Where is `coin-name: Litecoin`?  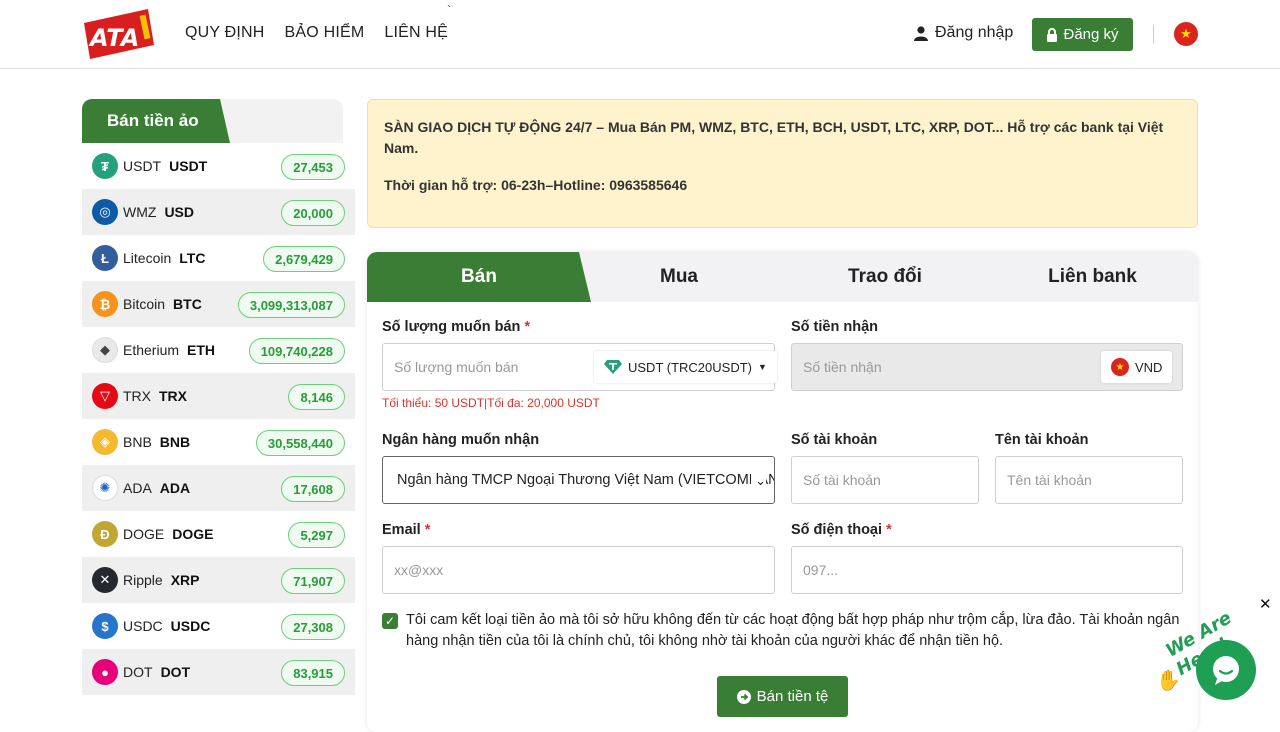 coin-name: Litecoin is located at coordinates (147, 258).